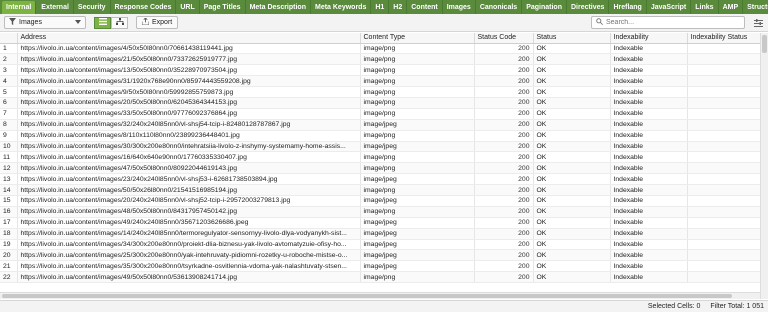  I want to click on search-input, so click(671, 22).